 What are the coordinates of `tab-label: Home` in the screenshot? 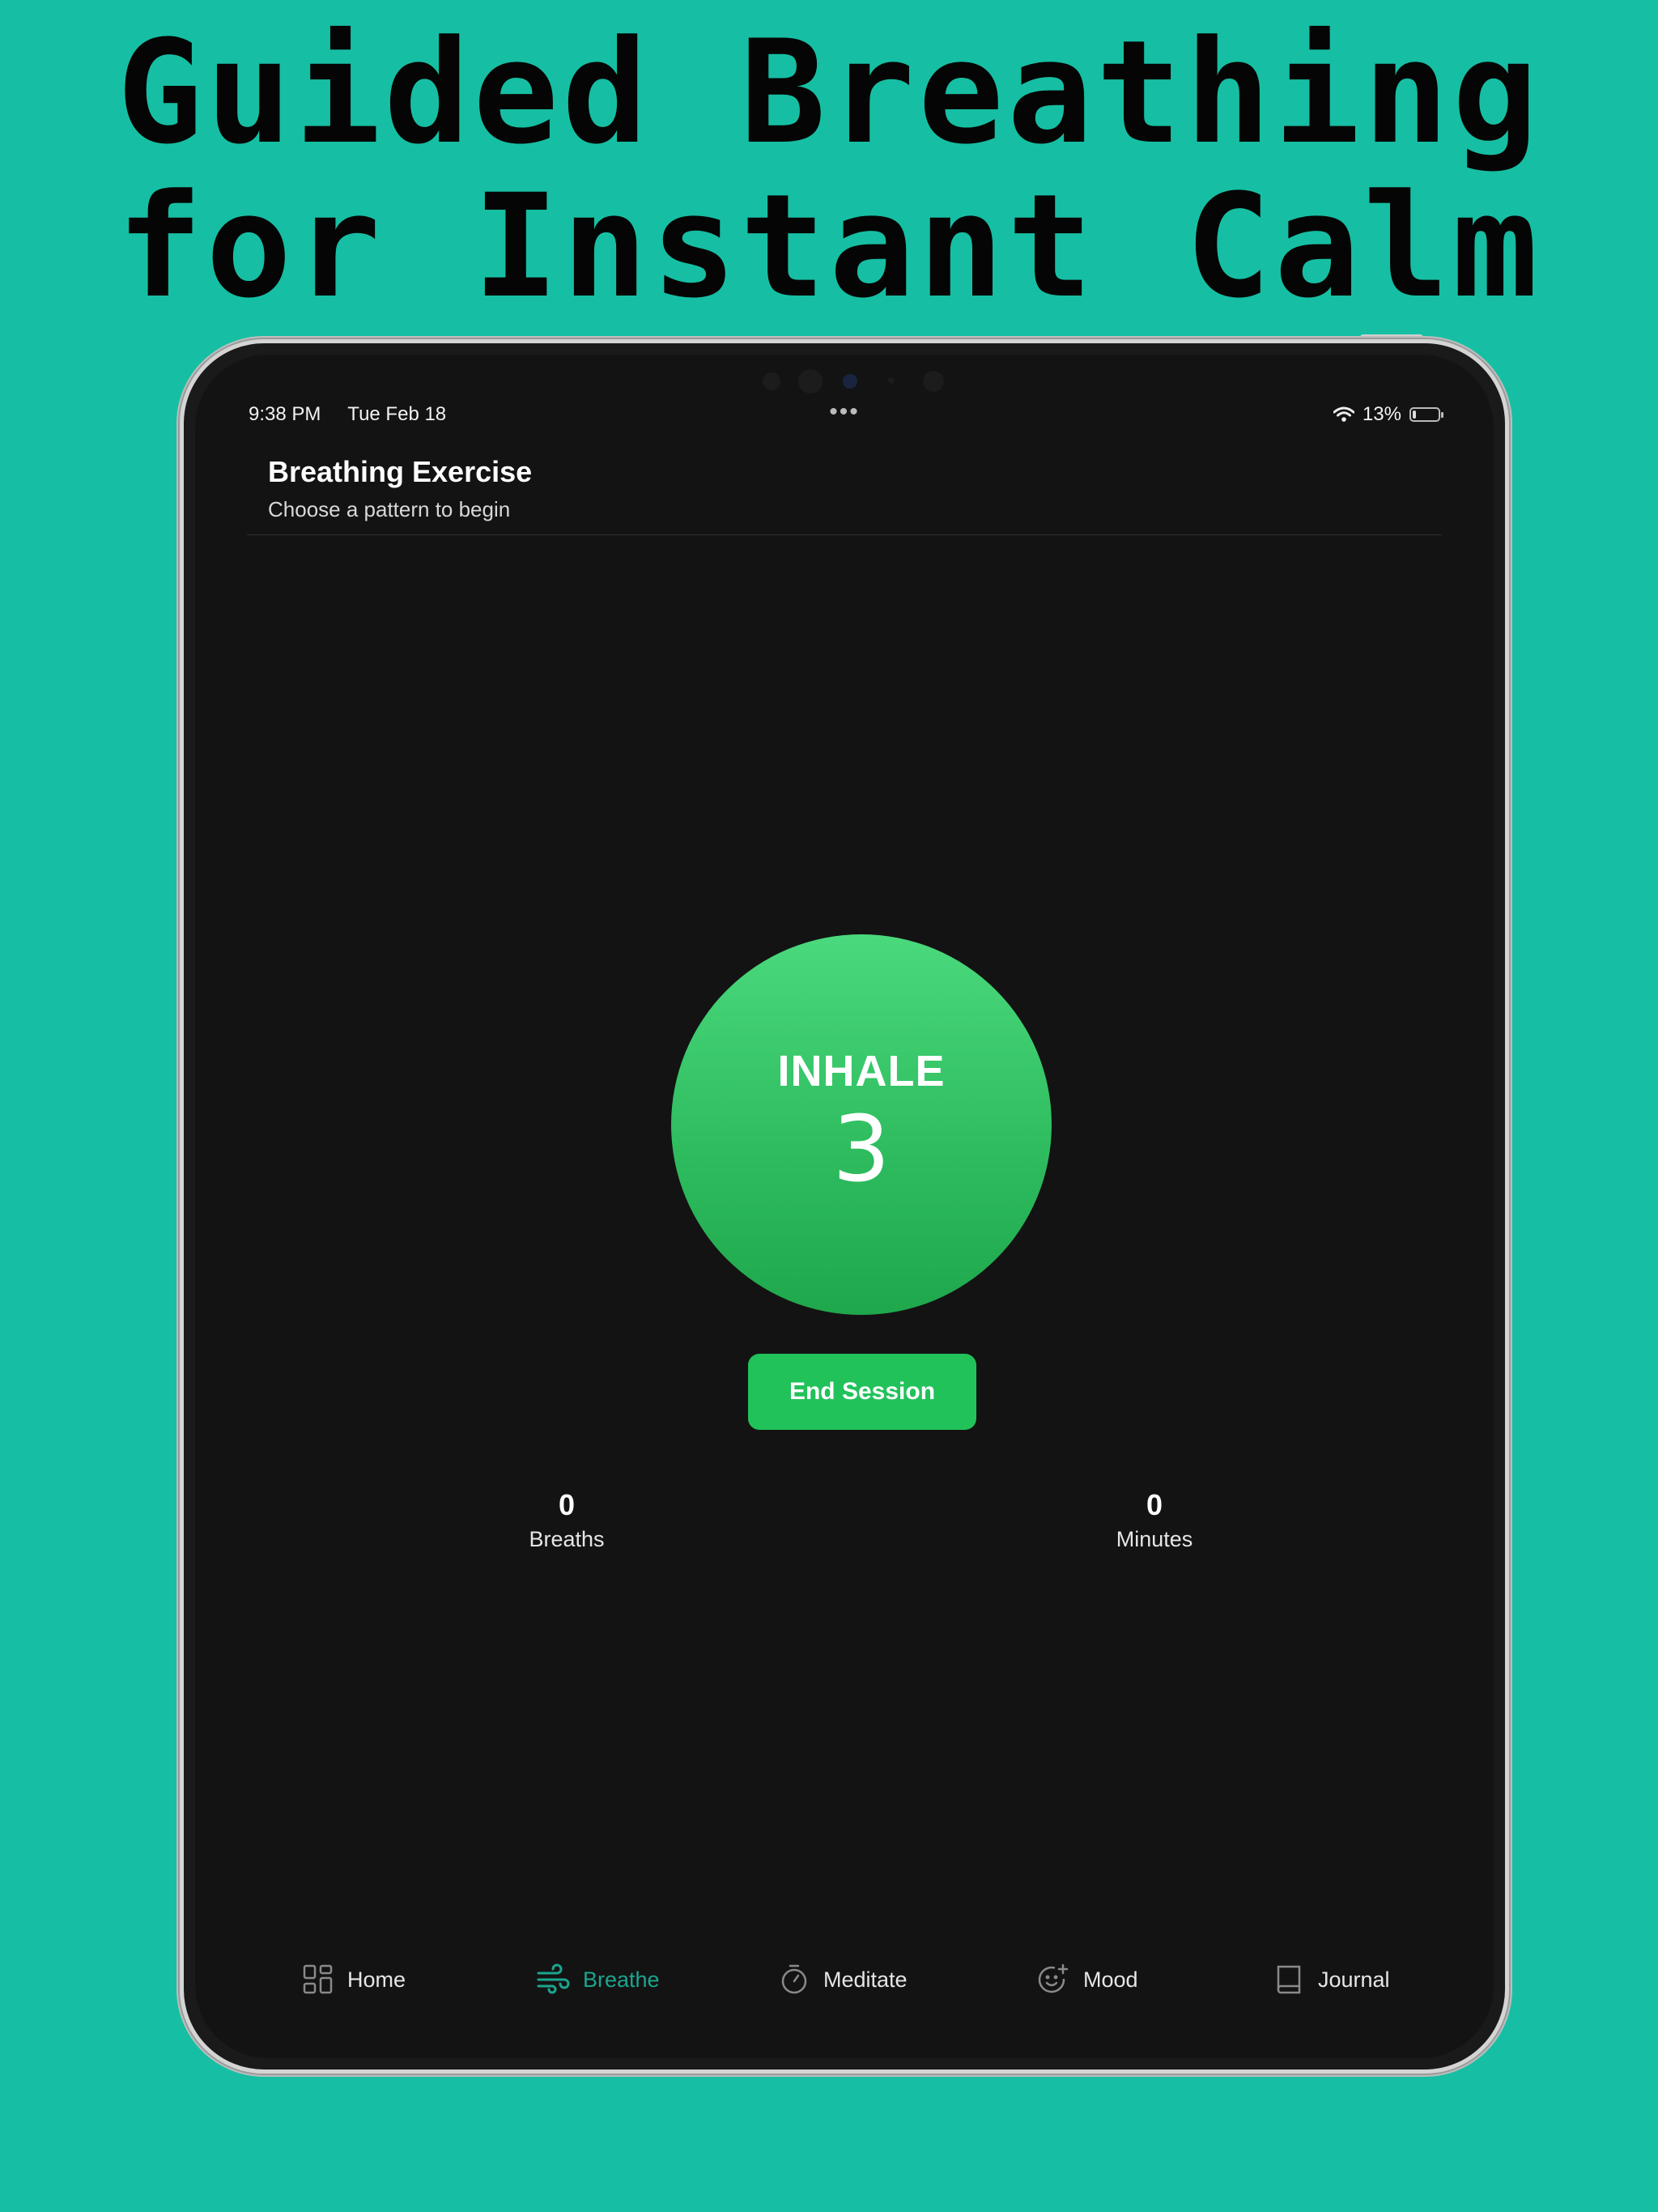 It's located at (376, 1980).